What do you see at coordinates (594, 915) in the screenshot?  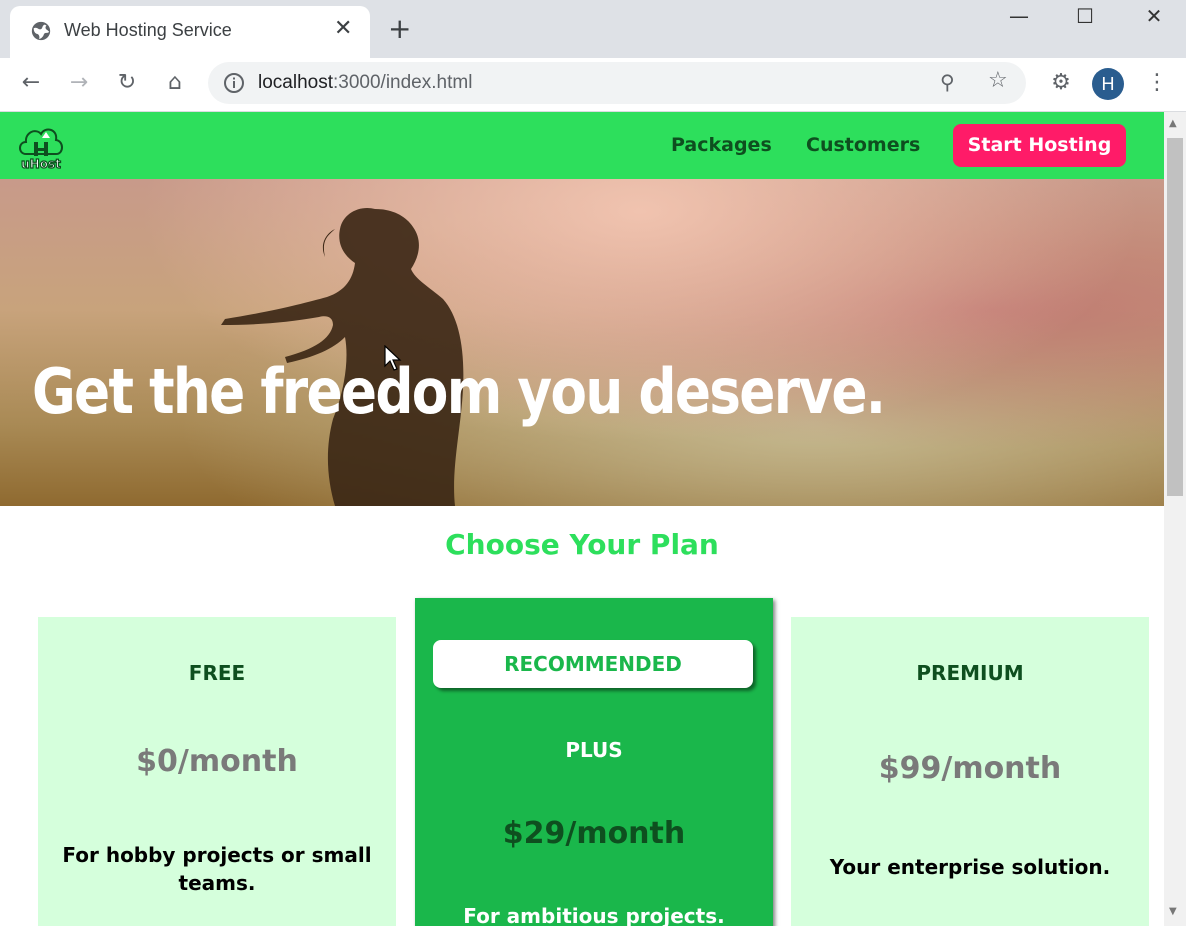 I see `plan-description: For ambitious projects.` at bounding box center [594, 915].